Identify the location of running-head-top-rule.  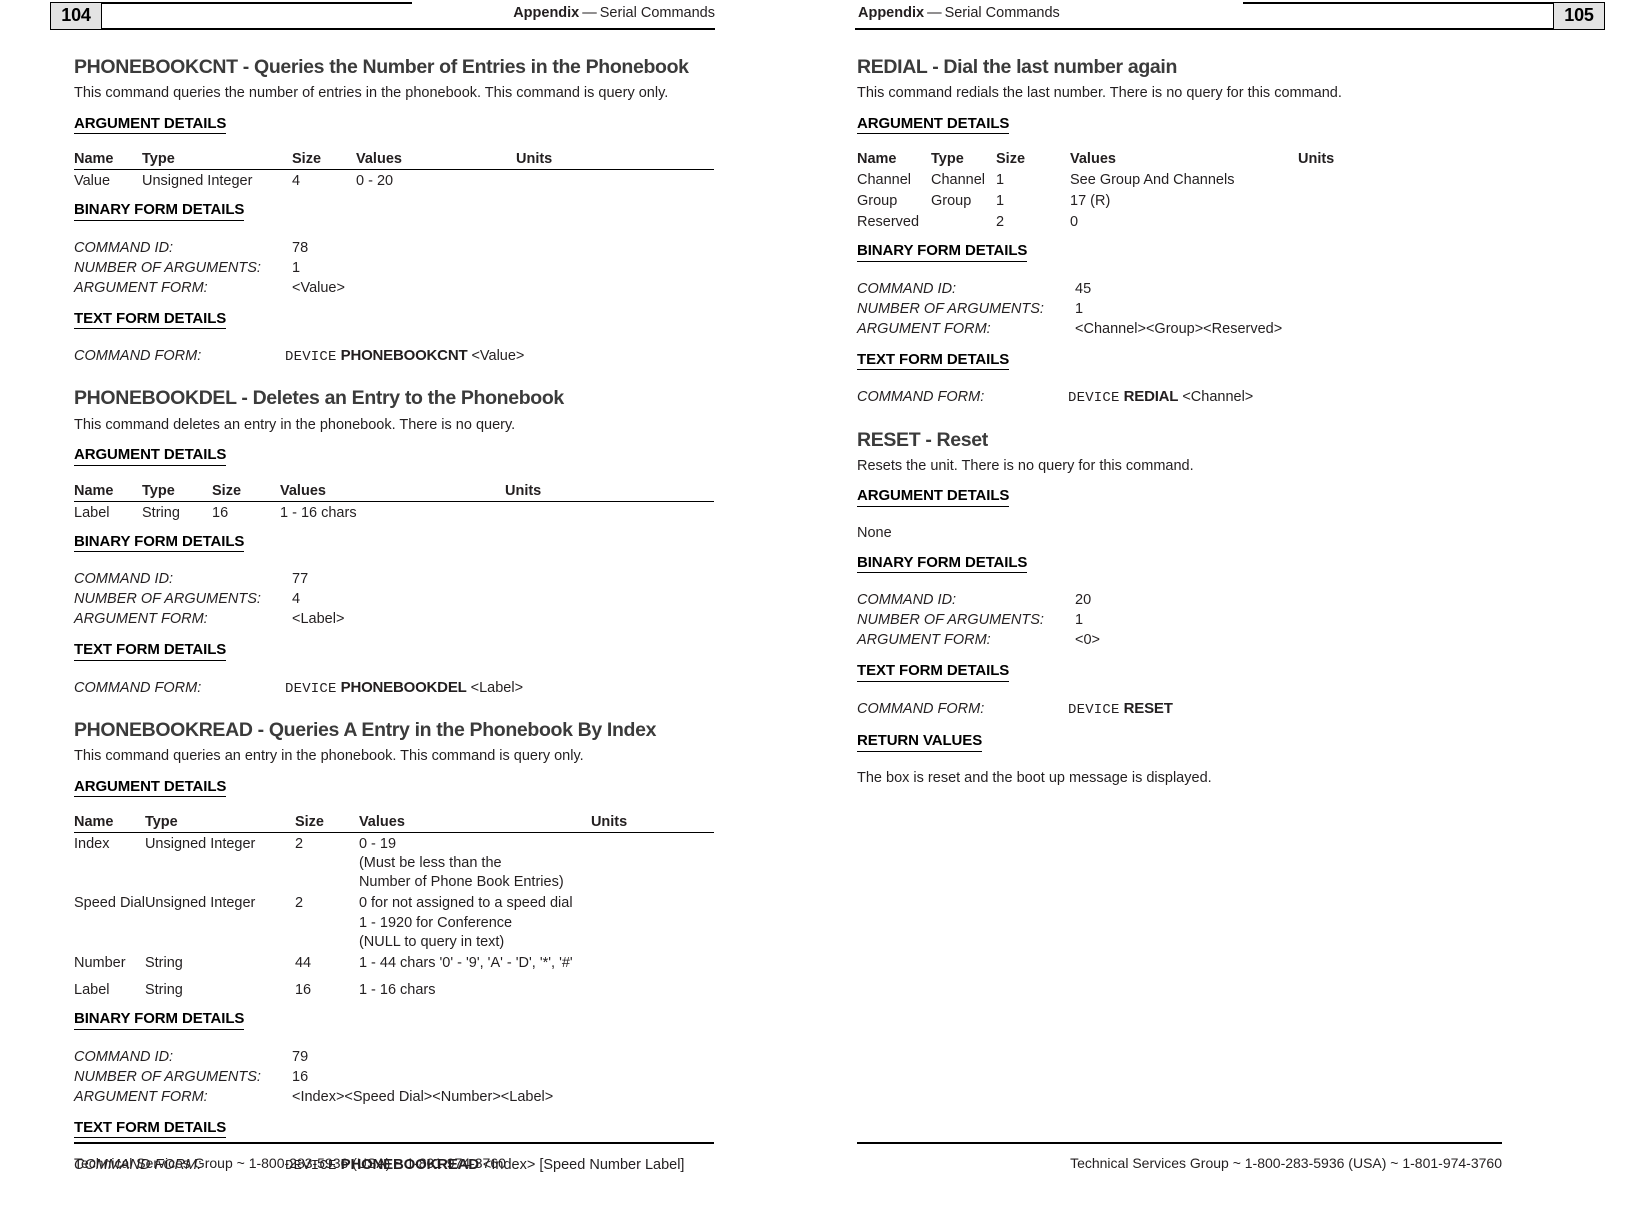
(257, 3).